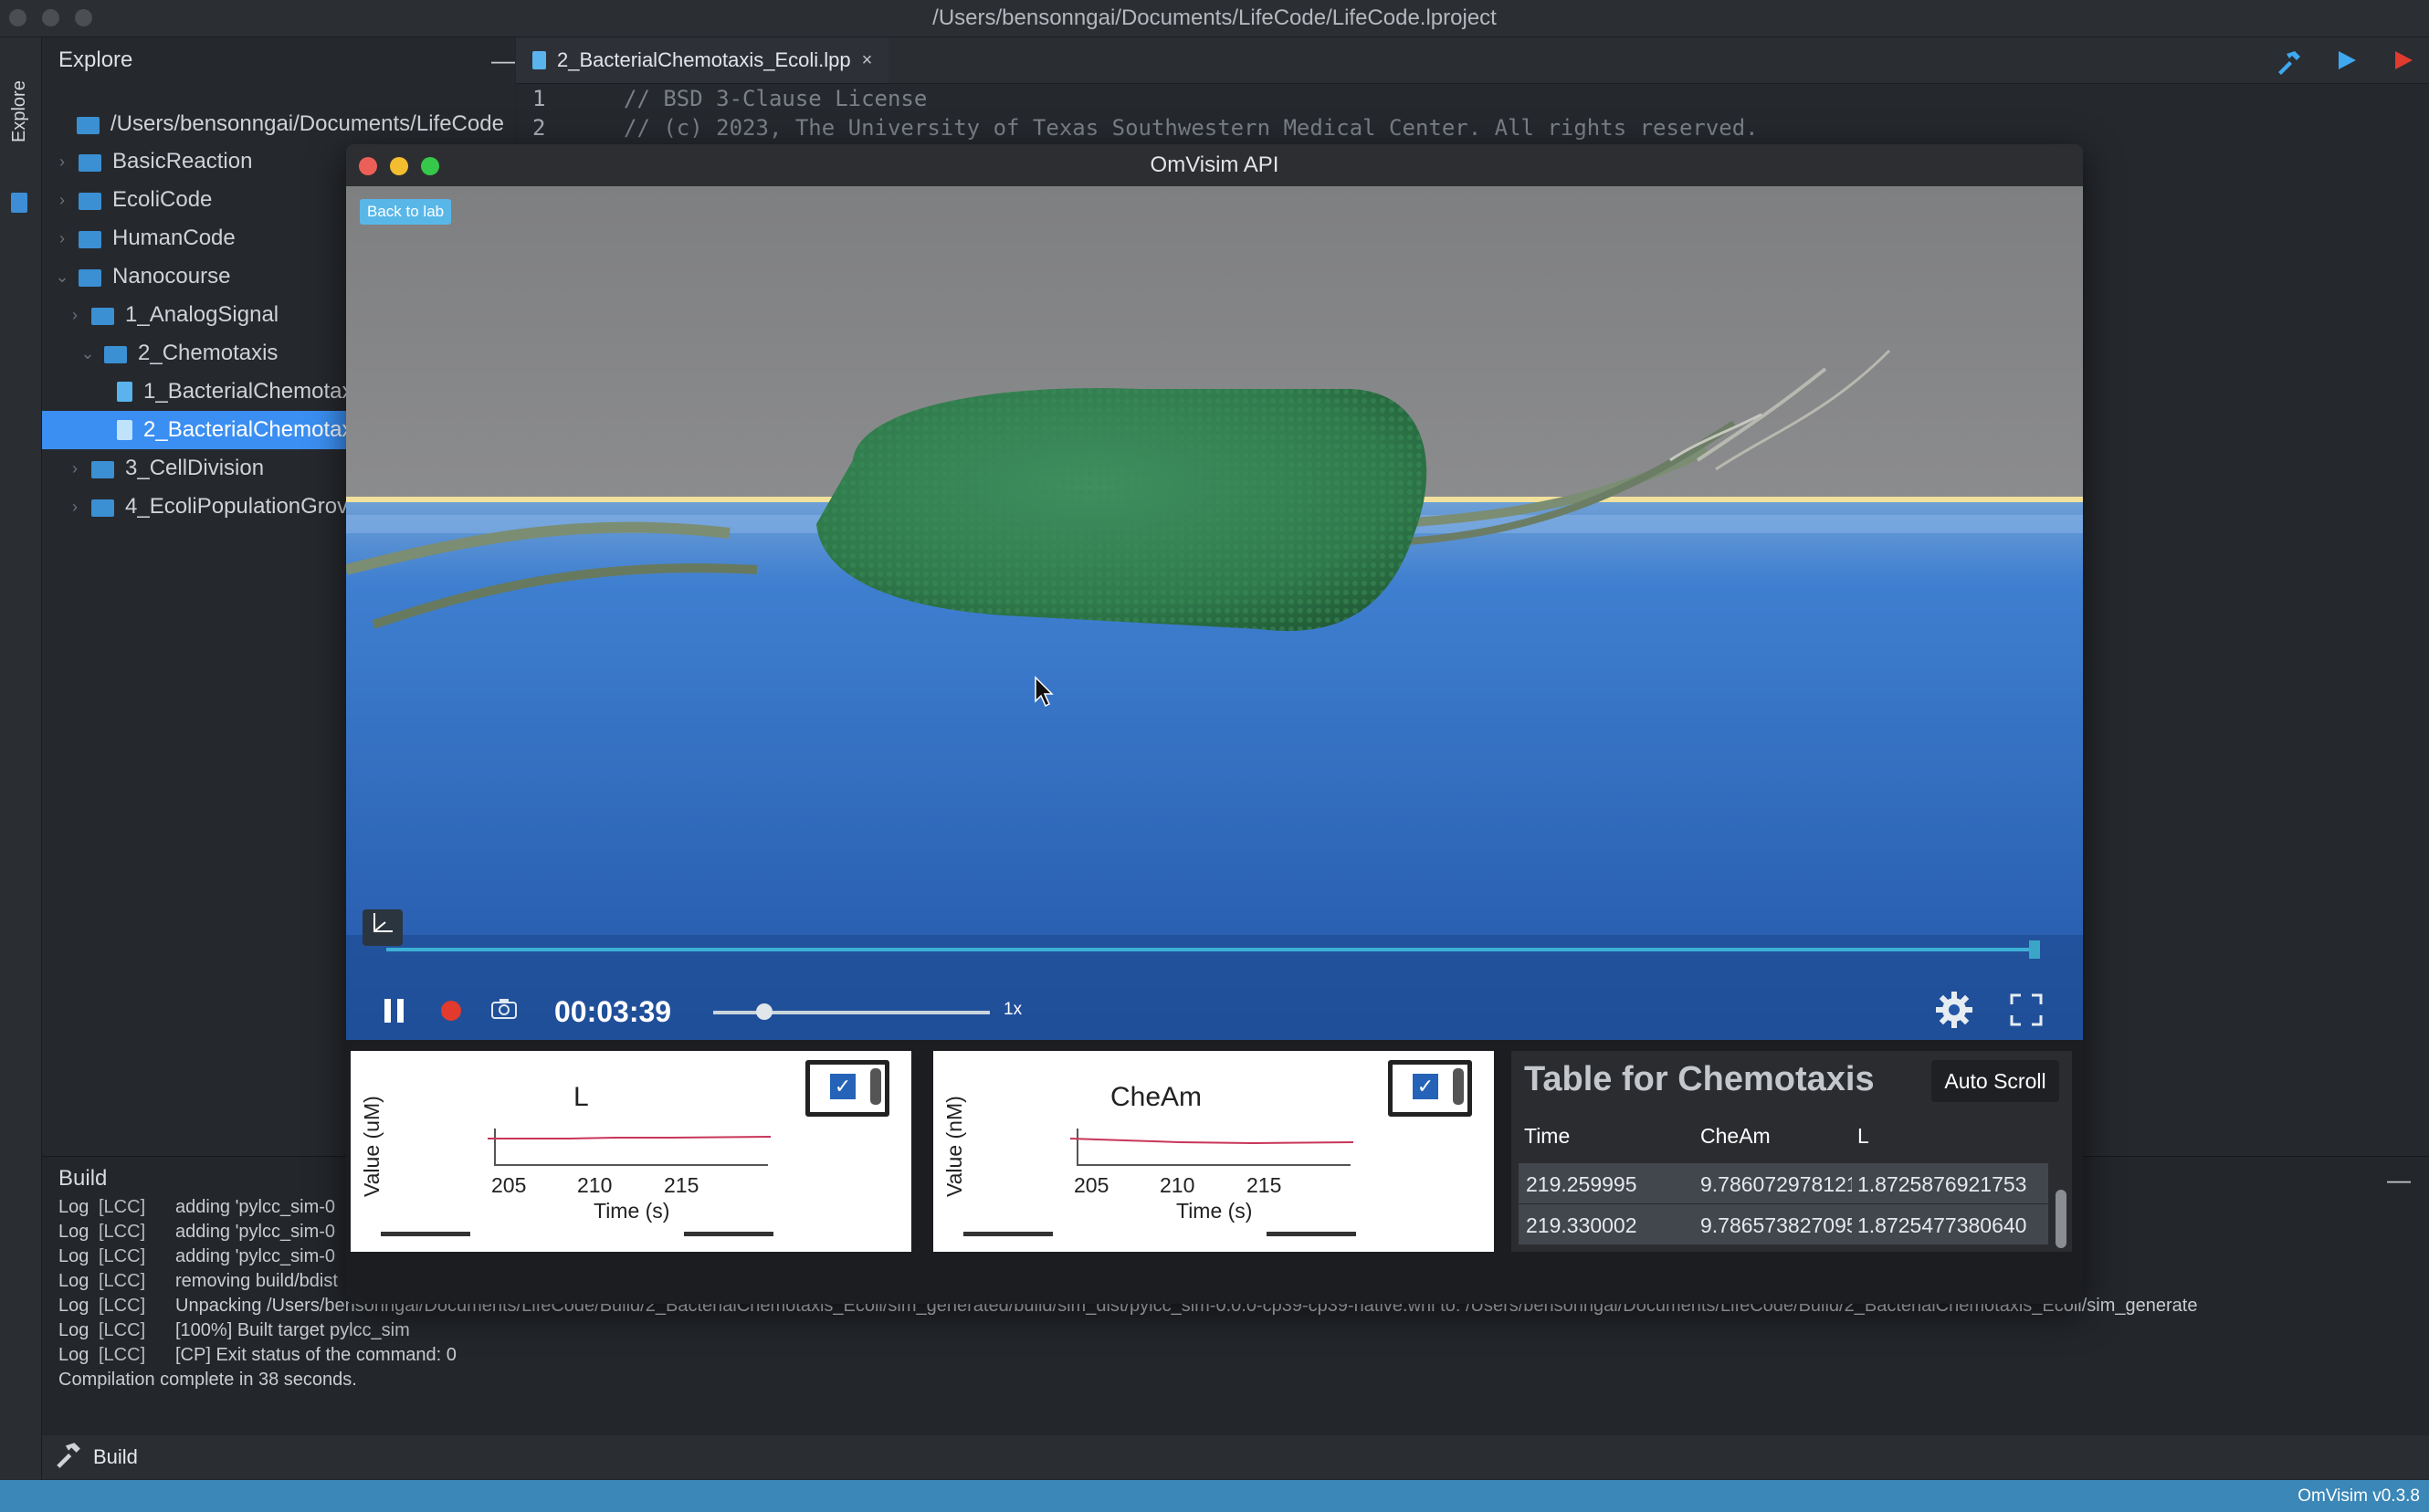 Image resolution: width=2429 pixels, height=1512 pixels. Describe the element at coordinates (1581, 1184) in the screenshot. I see `table-cell: 219.259995` at that location.